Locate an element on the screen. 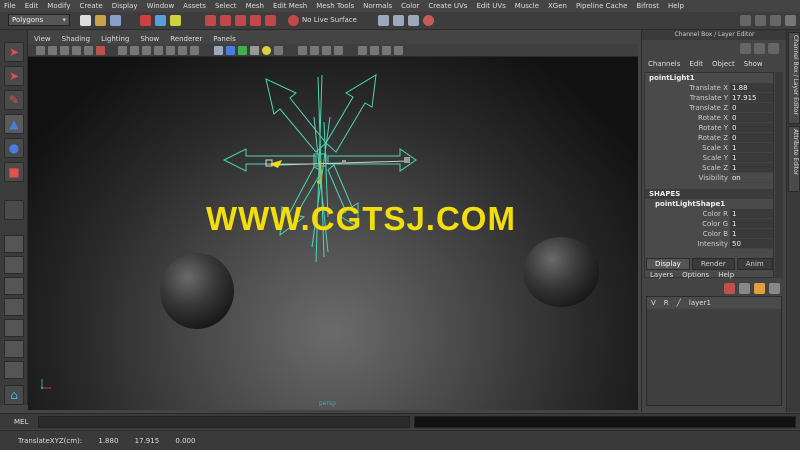  snap-view-icon is located at coordinates (255, 20).